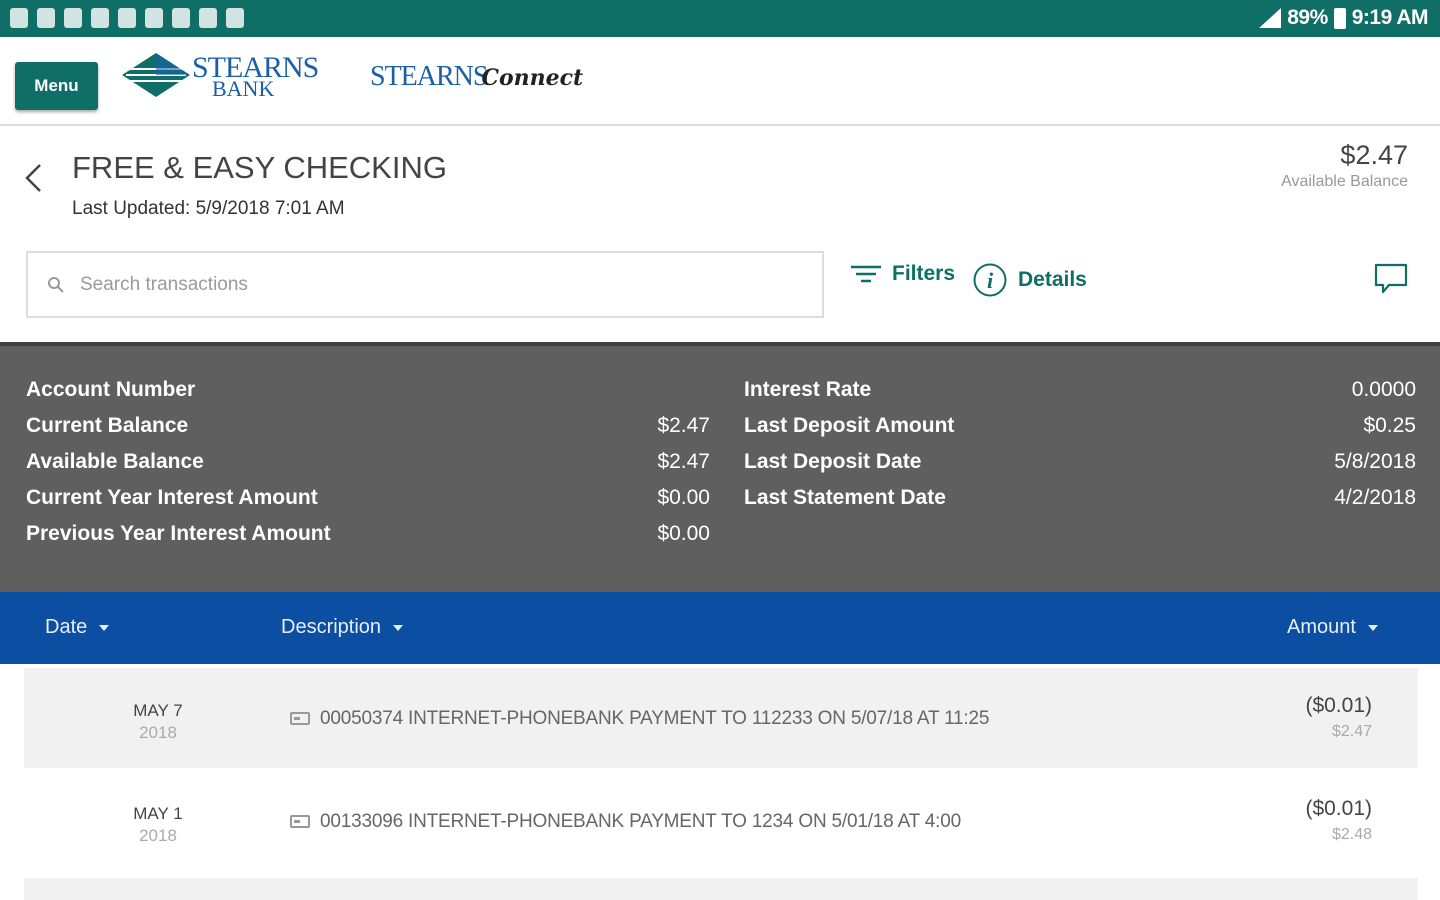 The width and height of the screenshot is (1440, 900). What do you see at coordinates (1374, 155) in the screenshot?
I see `available-balance-amount: $2.47` at bounding box center [1374, 155].